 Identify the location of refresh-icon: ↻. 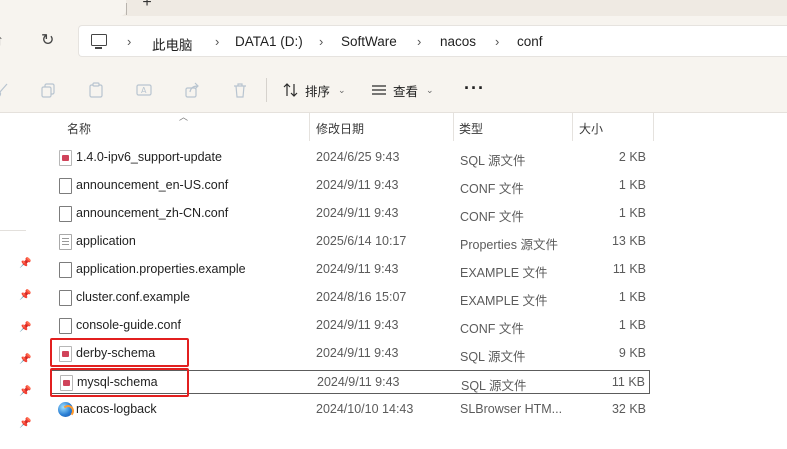
(47, 41).